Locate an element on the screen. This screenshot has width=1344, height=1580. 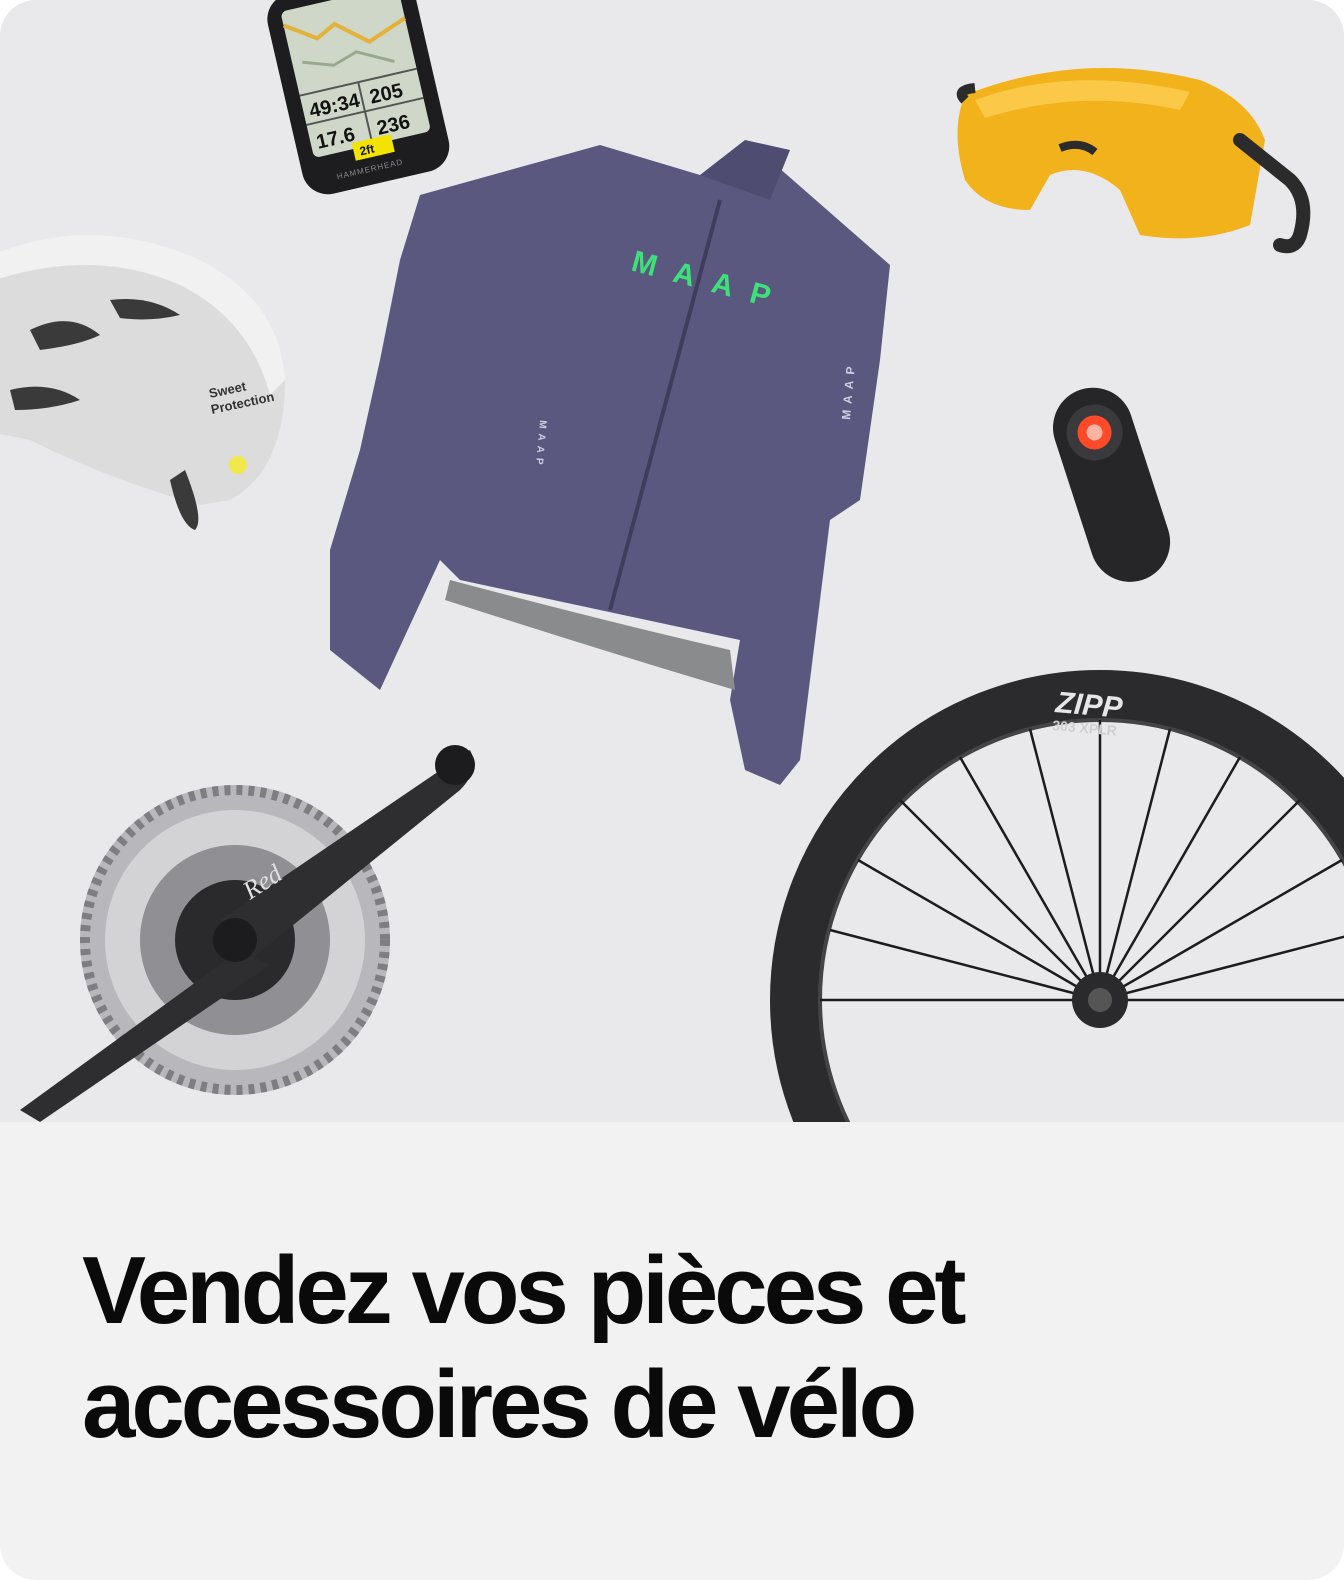
headline-line-2: accessoires de vélo is located at coordinates (499, 1404).